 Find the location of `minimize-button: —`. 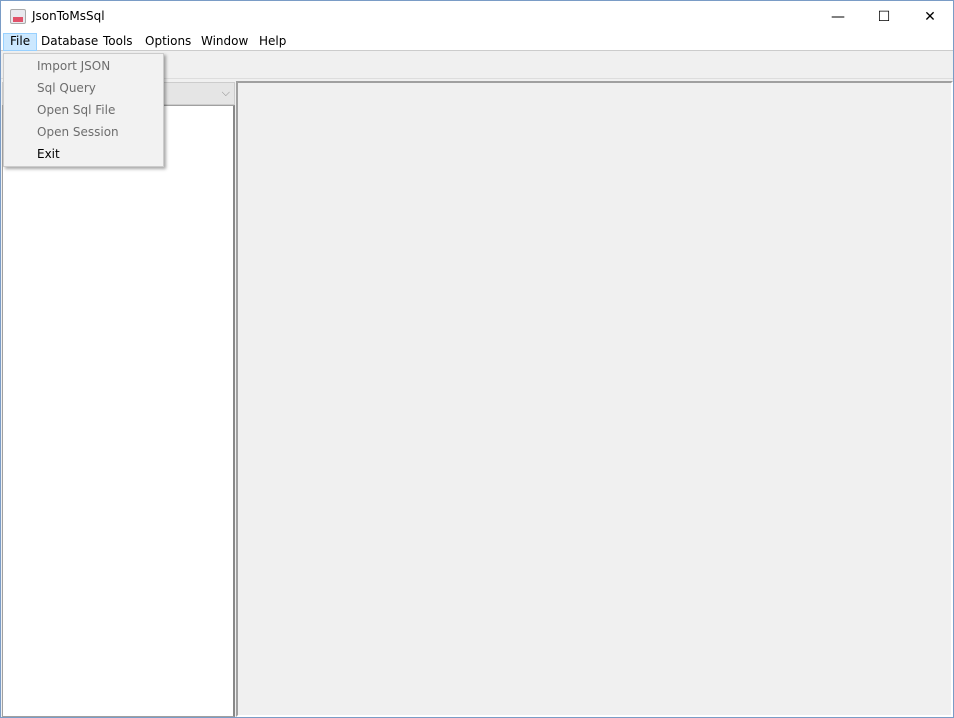

minimize-button: — is located at coordinates (838, 16).